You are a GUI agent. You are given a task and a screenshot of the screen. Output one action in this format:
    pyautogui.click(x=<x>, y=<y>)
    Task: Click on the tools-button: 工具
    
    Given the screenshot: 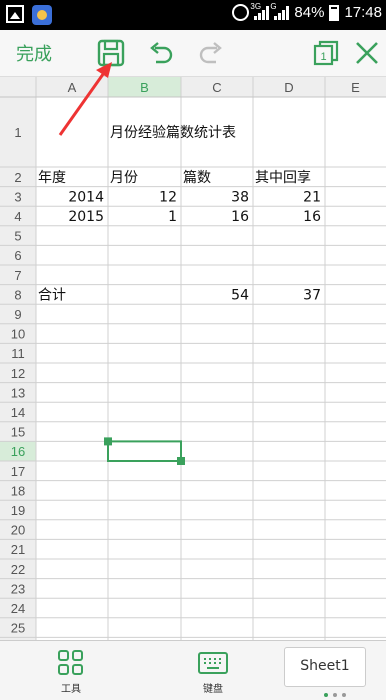 What is the action you would take?
    pyautogui.click(x=71, y=672)
    